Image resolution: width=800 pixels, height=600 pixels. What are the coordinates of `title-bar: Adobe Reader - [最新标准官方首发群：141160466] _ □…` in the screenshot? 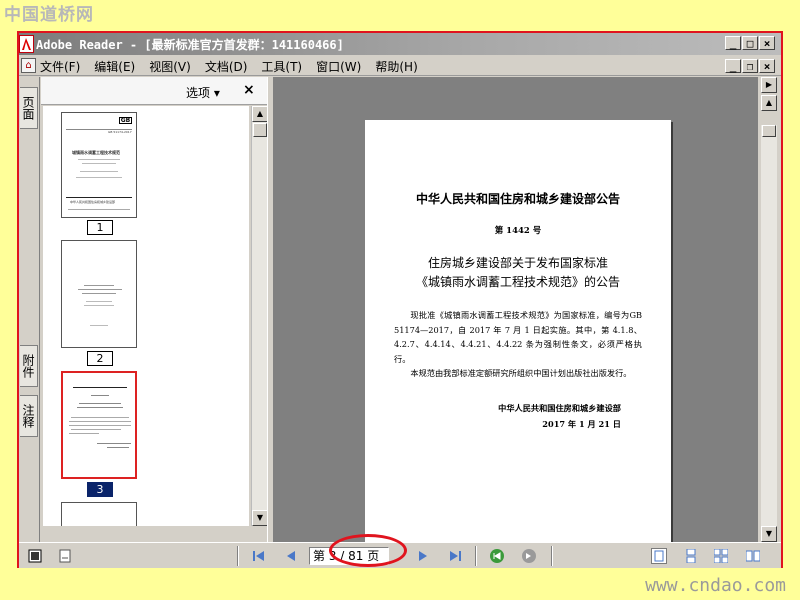 It's located at (400, 44).